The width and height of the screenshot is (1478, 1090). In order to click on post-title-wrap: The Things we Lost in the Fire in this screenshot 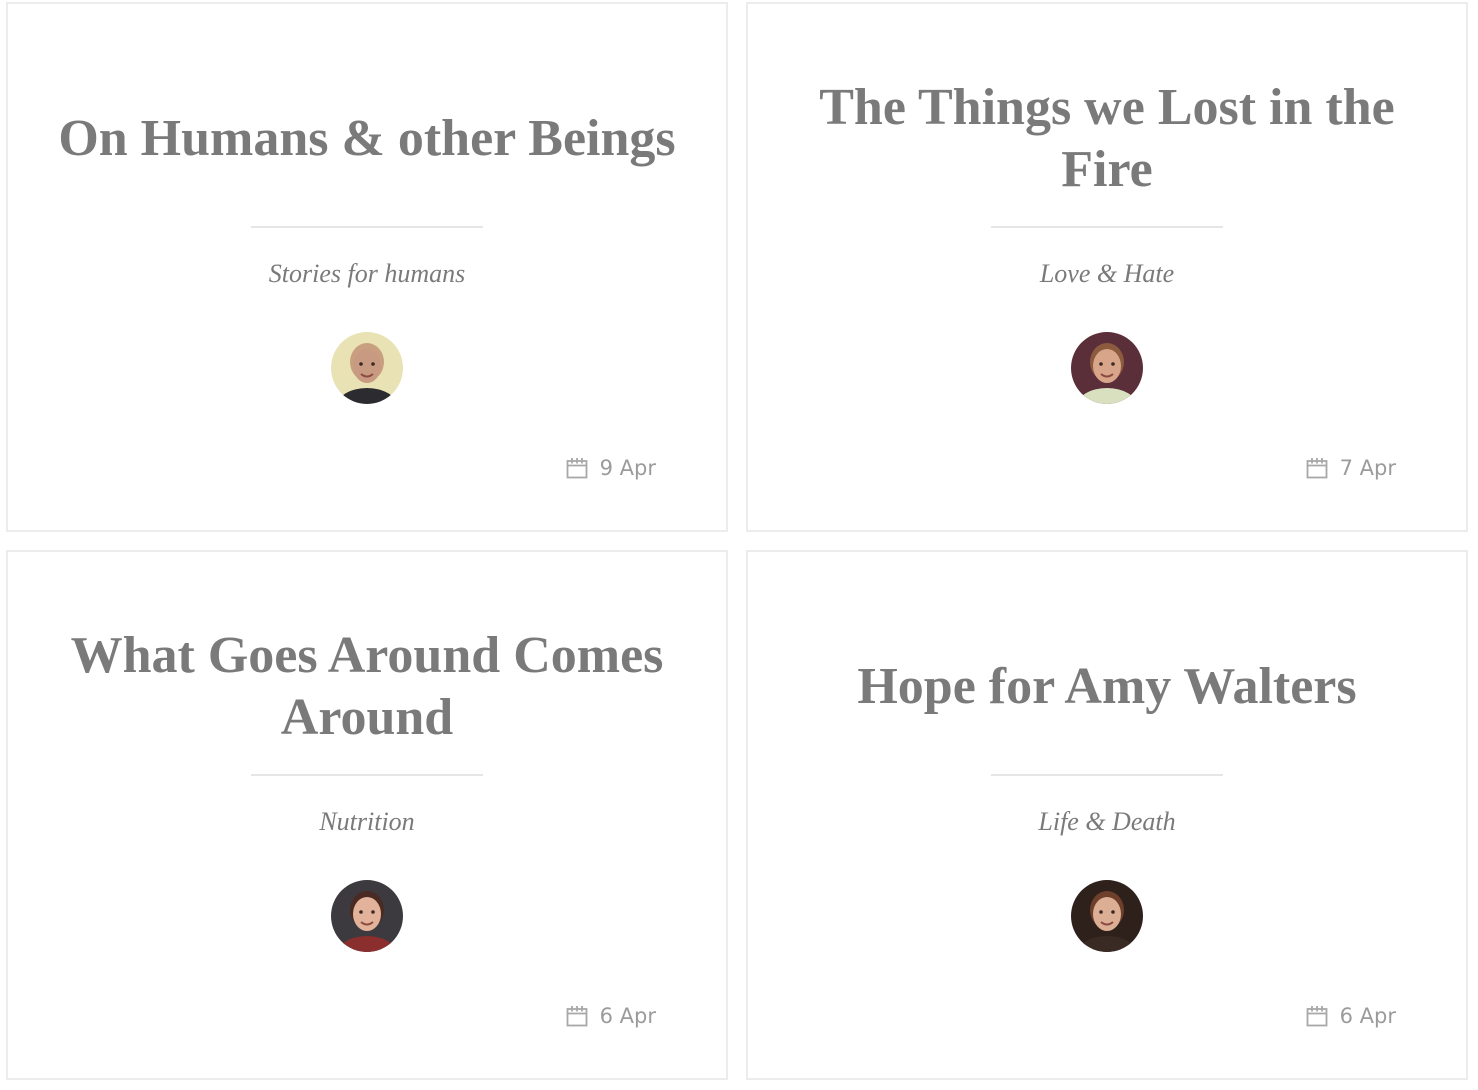, I will do `click(1107, 139)`.